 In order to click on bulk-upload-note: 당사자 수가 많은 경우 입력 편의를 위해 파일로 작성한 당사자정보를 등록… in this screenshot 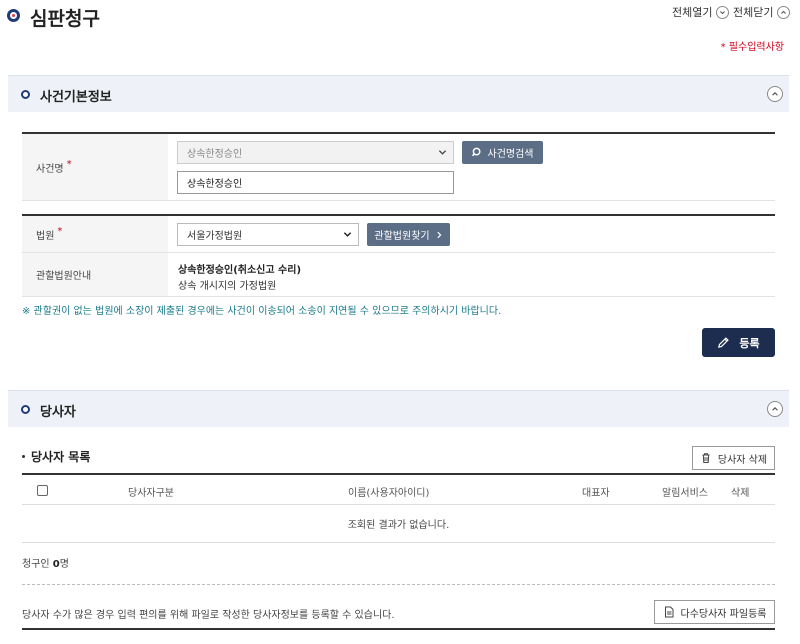, I will do `click(208, 615)`.